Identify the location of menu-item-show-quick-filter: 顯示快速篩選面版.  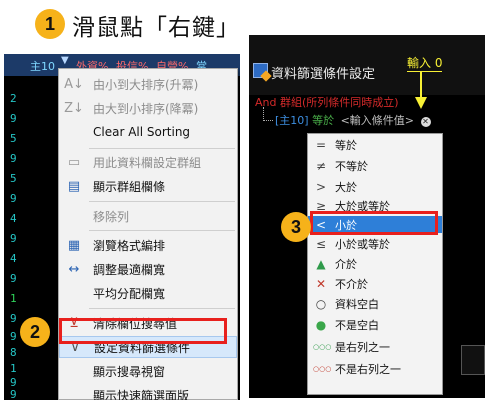
(148, 392).